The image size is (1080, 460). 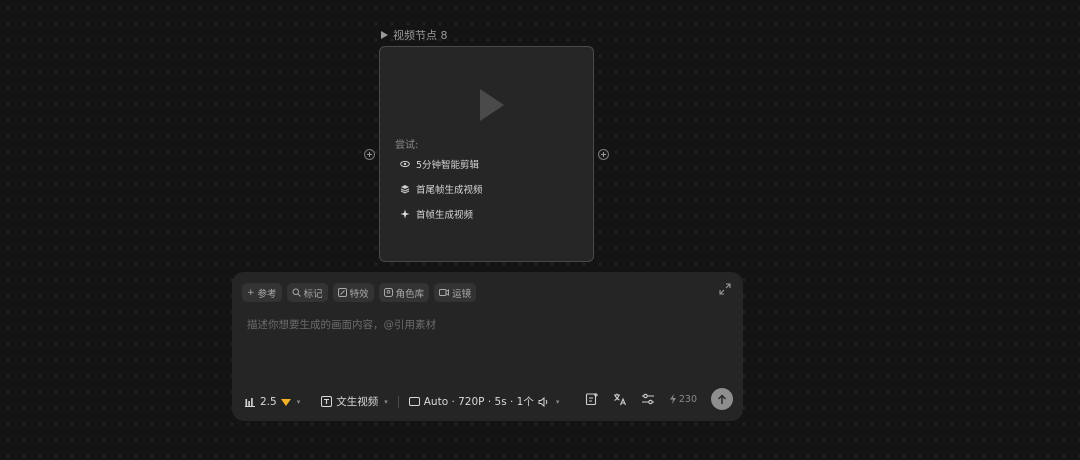 I want to click on chip-reference: + 参考, so click(x=262, y=292).